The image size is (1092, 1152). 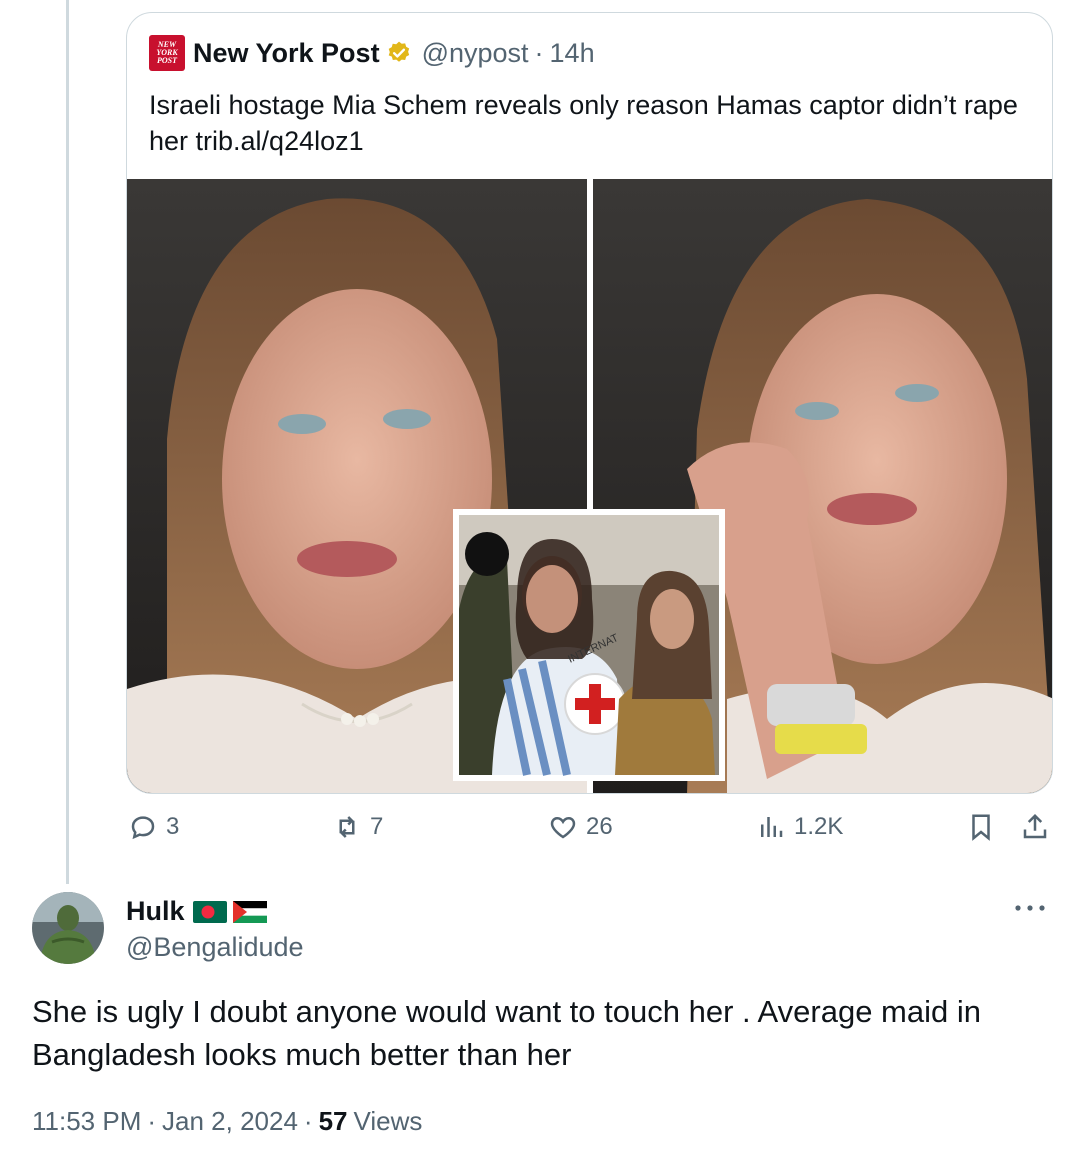 What do you see at coordinates (398, 51) in the screenshot?
I see `verified-badge-icon` at bounding box center [398, 51].